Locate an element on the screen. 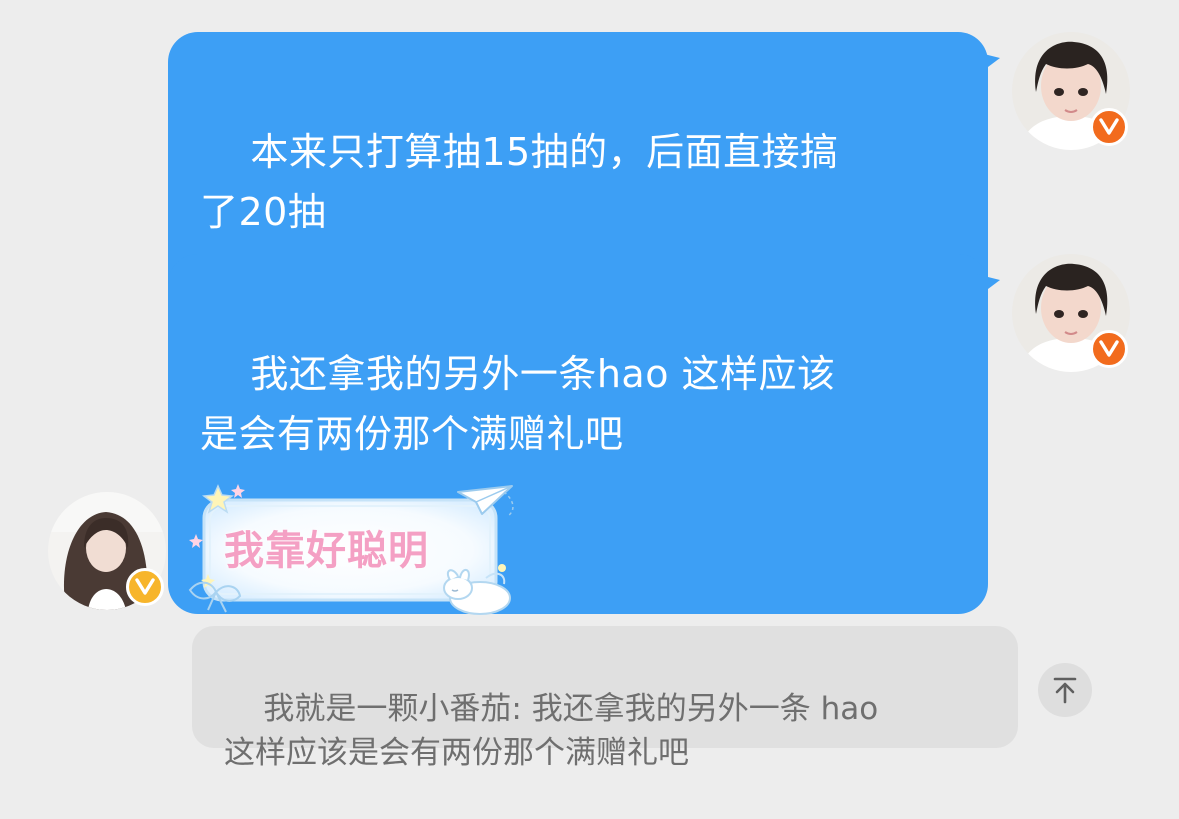  jump-to-quoted-button is located at coordinates (1065, 690).